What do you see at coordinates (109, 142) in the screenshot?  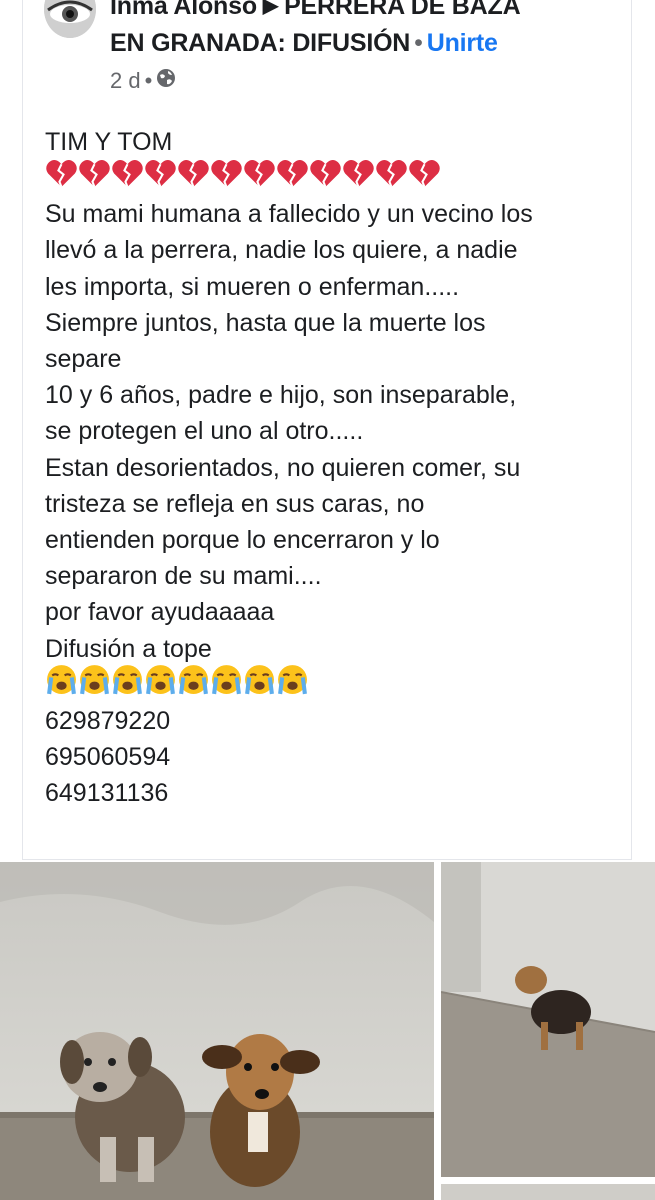 I see `post-title: TIM Y TOM` at bounding box center [109, 142].